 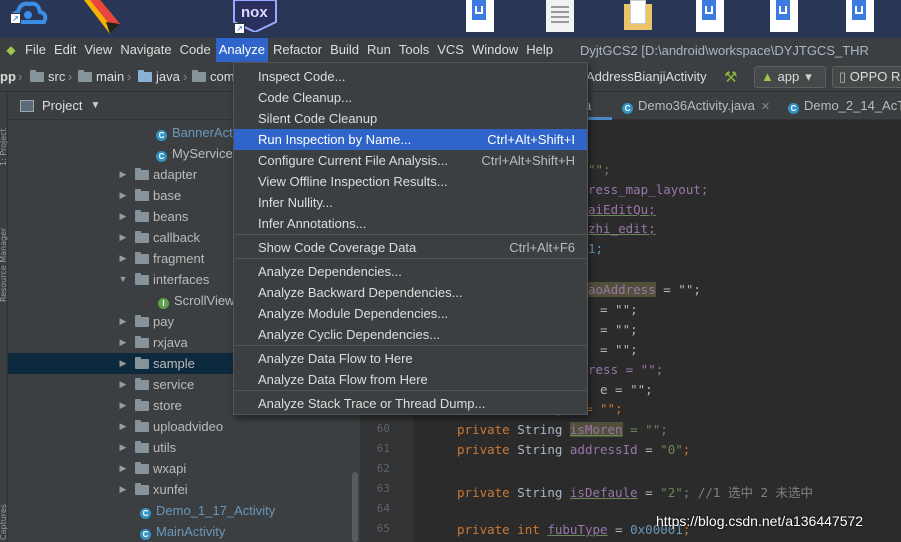 I want to click on expand-arrow-down-icon: ▼, so click(x=123, y=279).